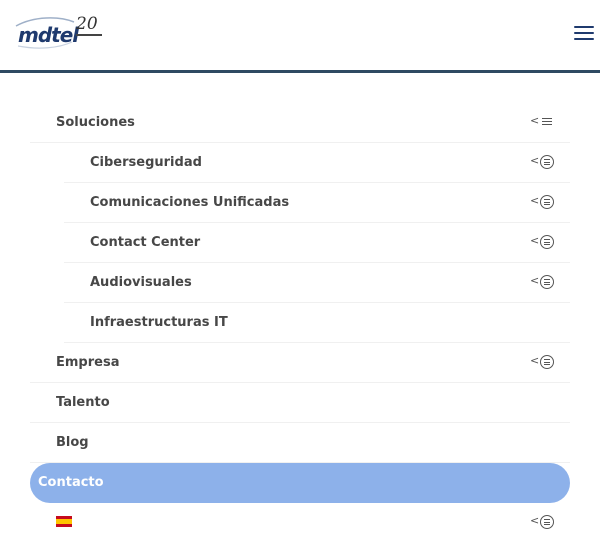 The height and width of the screenshot is (541, 600). I want to click on menu-item-talento: Talento, so click(300, 403).